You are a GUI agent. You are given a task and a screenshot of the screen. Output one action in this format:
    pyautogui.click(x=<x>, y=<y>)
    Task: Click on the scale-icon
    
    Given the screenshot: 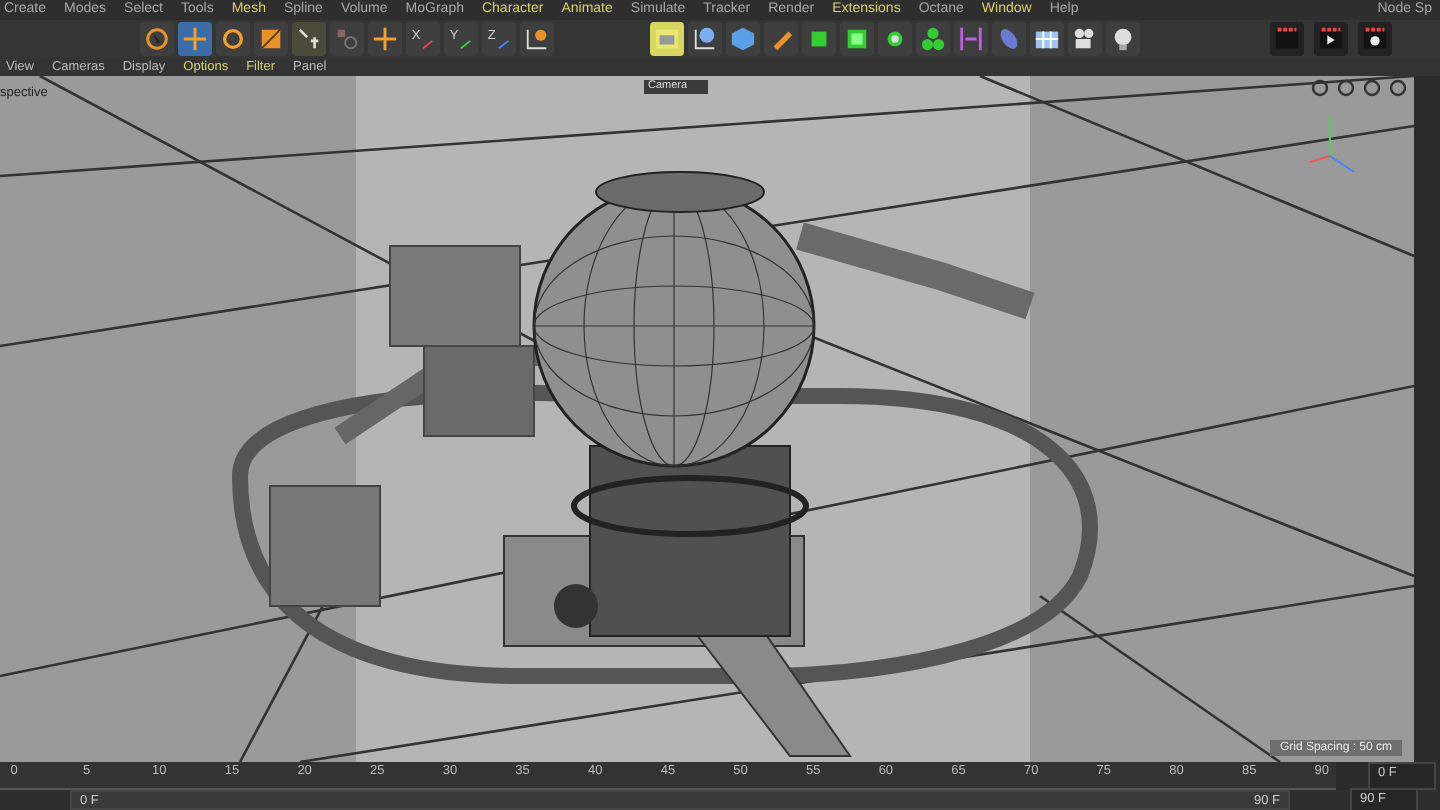 What is the action you would take?
    pyautogui.click(x=271, y=39)
    